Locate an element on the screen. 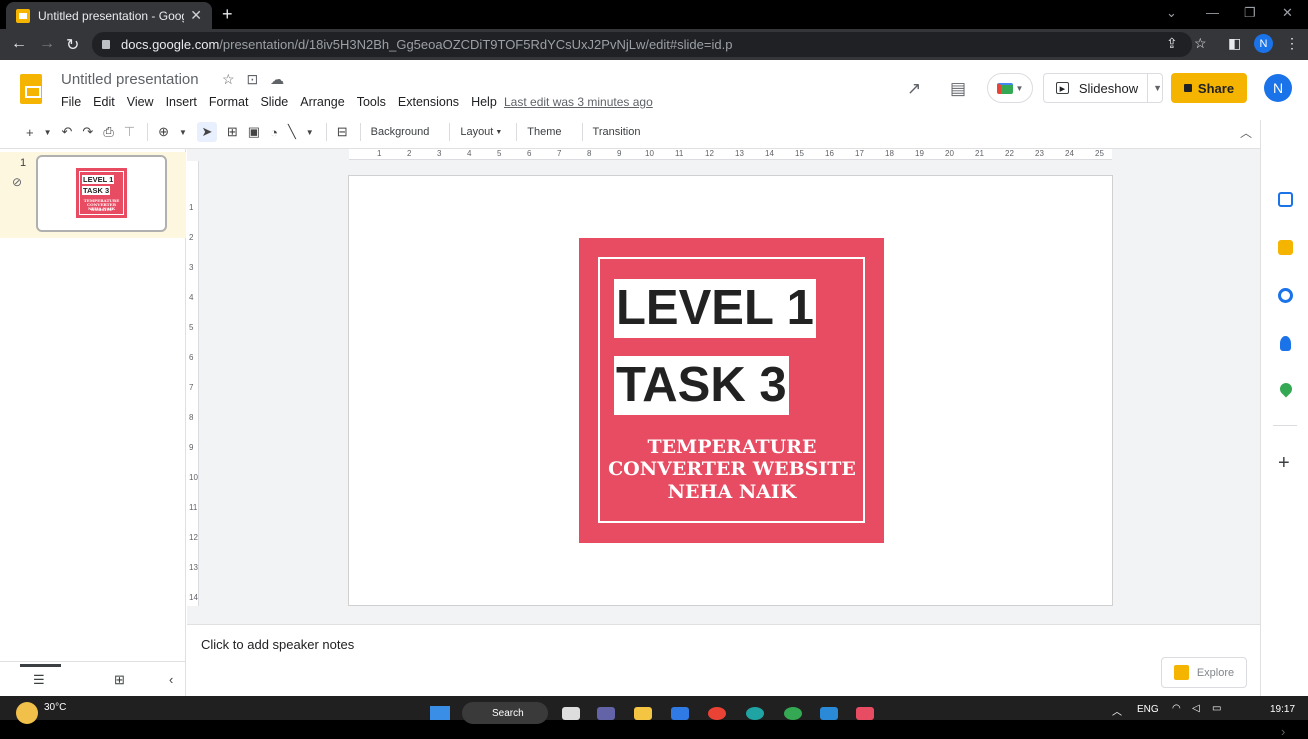  keep-icon is located at coordinates (1285, 247).